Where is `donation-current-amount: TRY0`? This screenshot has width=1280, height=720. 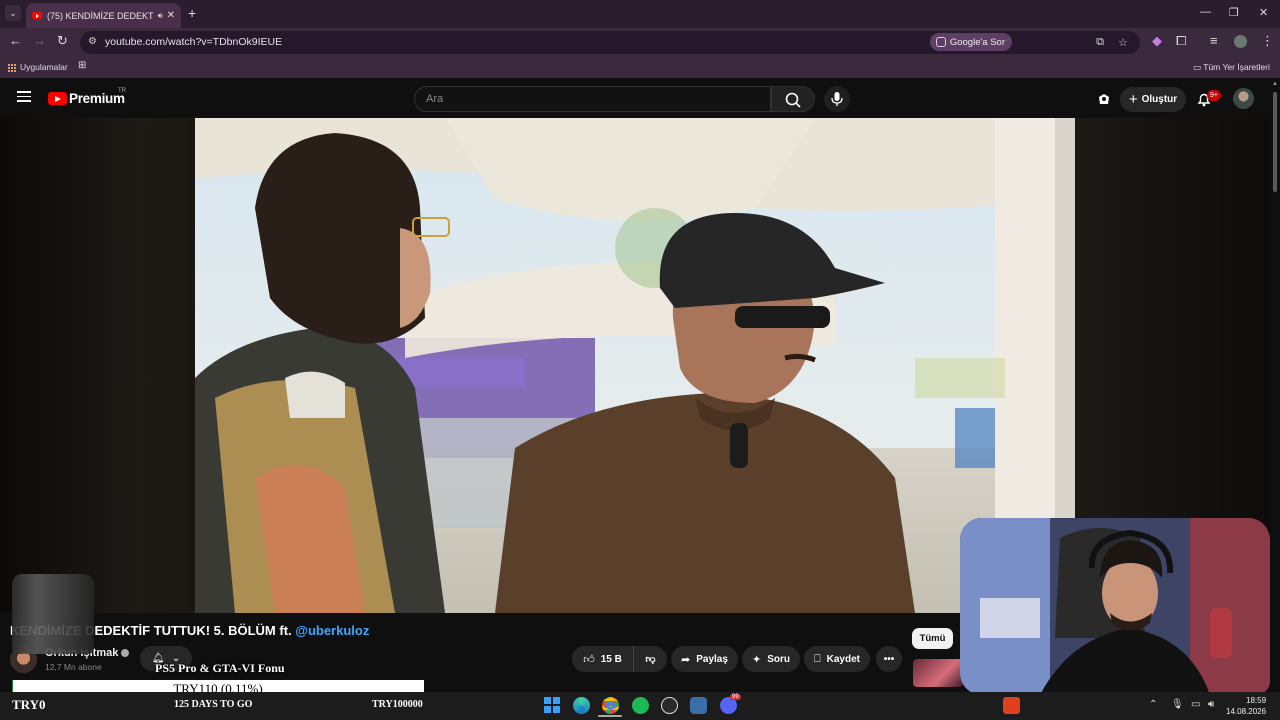
donation-current-amount: TRY0 is located at coordinates (29, 704).